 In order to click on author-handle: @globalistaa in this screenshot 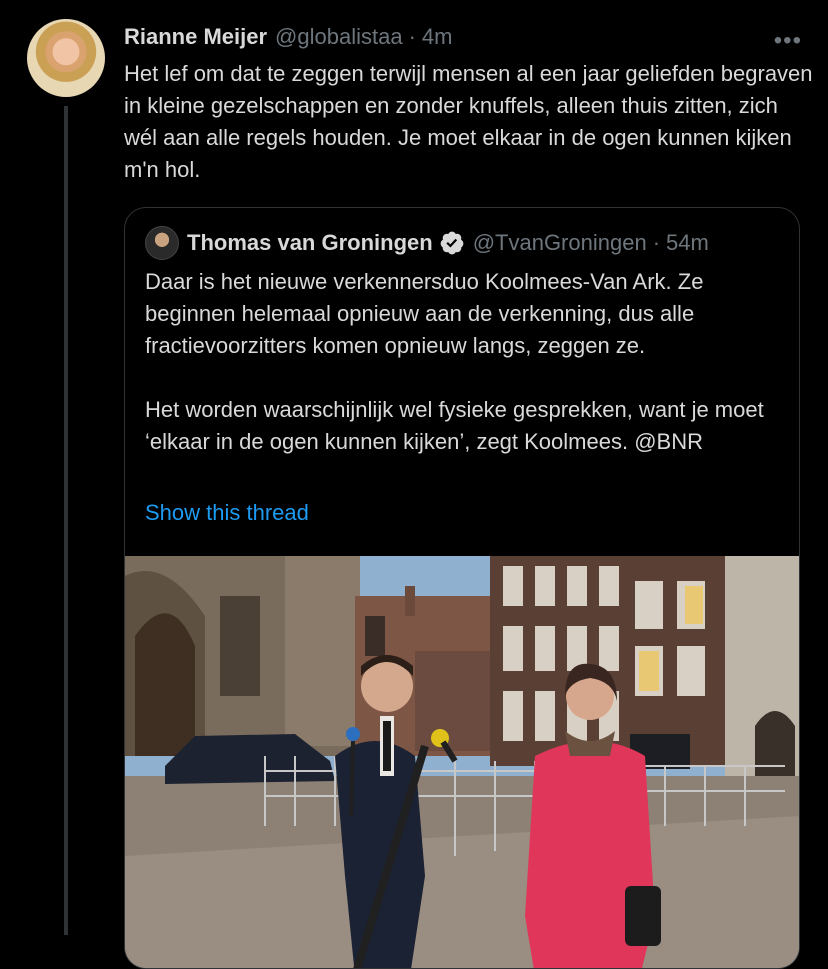, I will do `click(339, 37)`.